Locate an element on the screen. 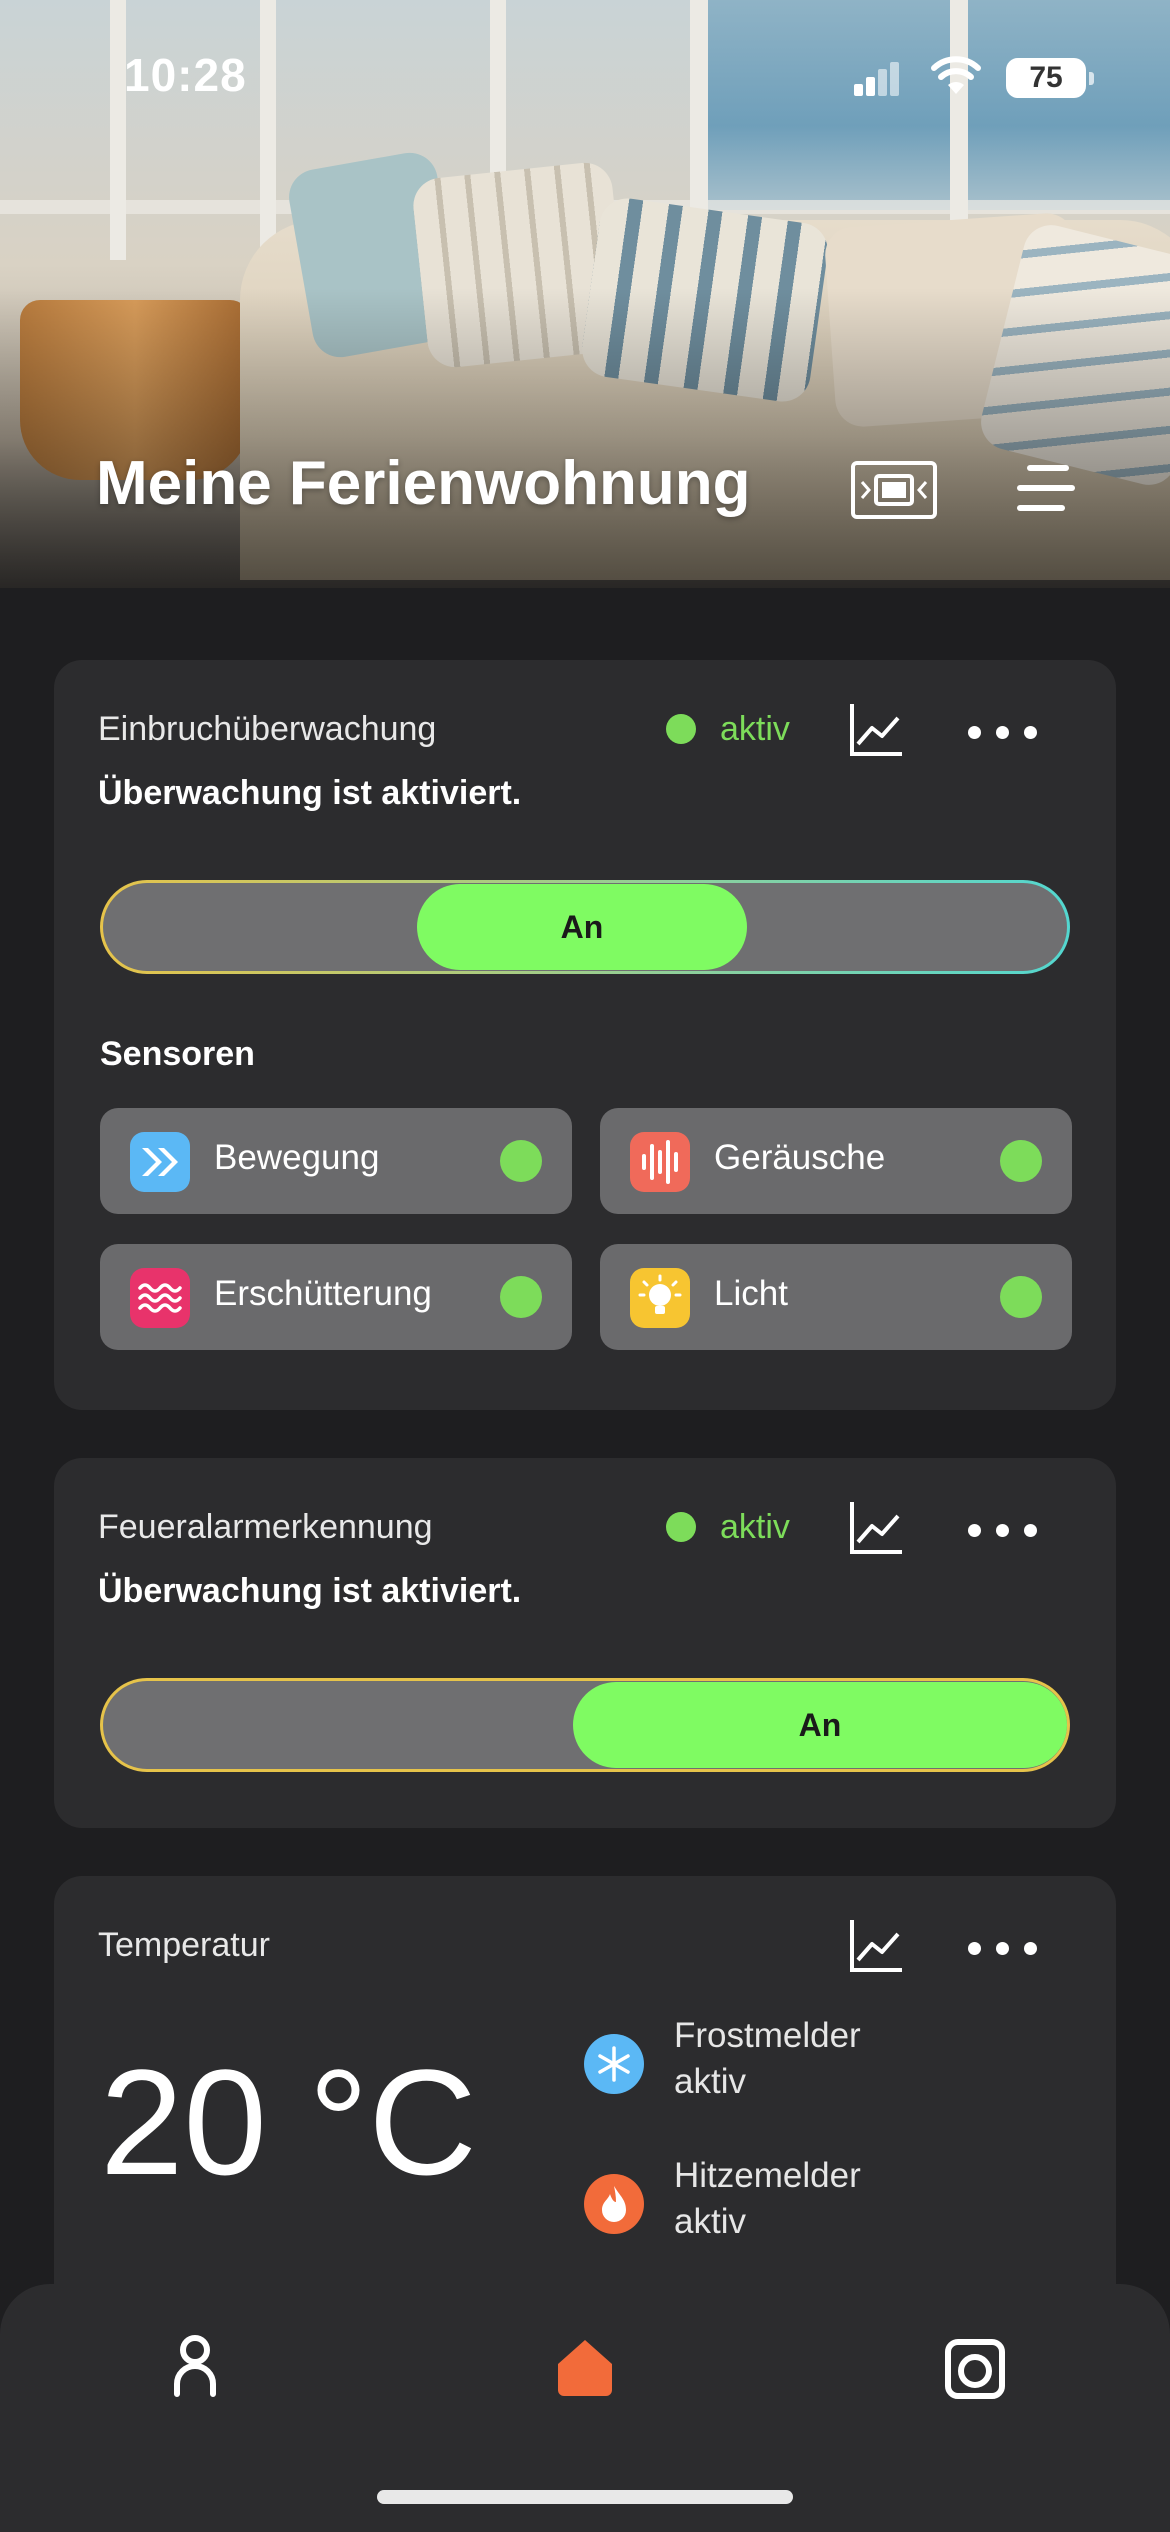 Image resolution: width=1170 pixels, height=2532 pixels. flame-icon is located at coordinates (614, 2204).